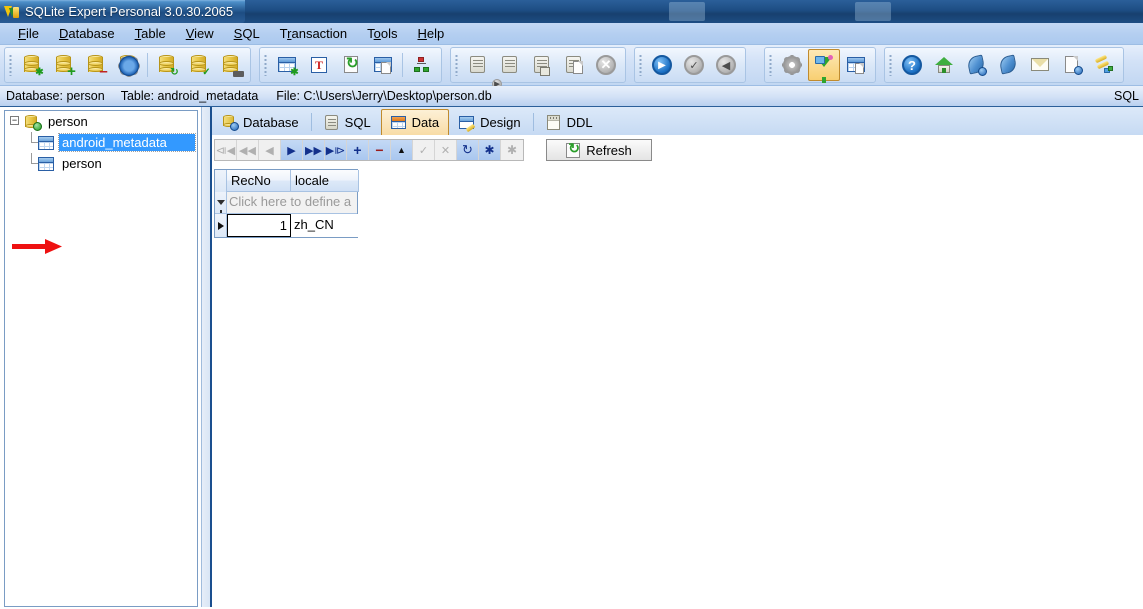 The height and width of the screenshot is (609, 1143). I want to click on menu-database: Database, so click(87, 33).